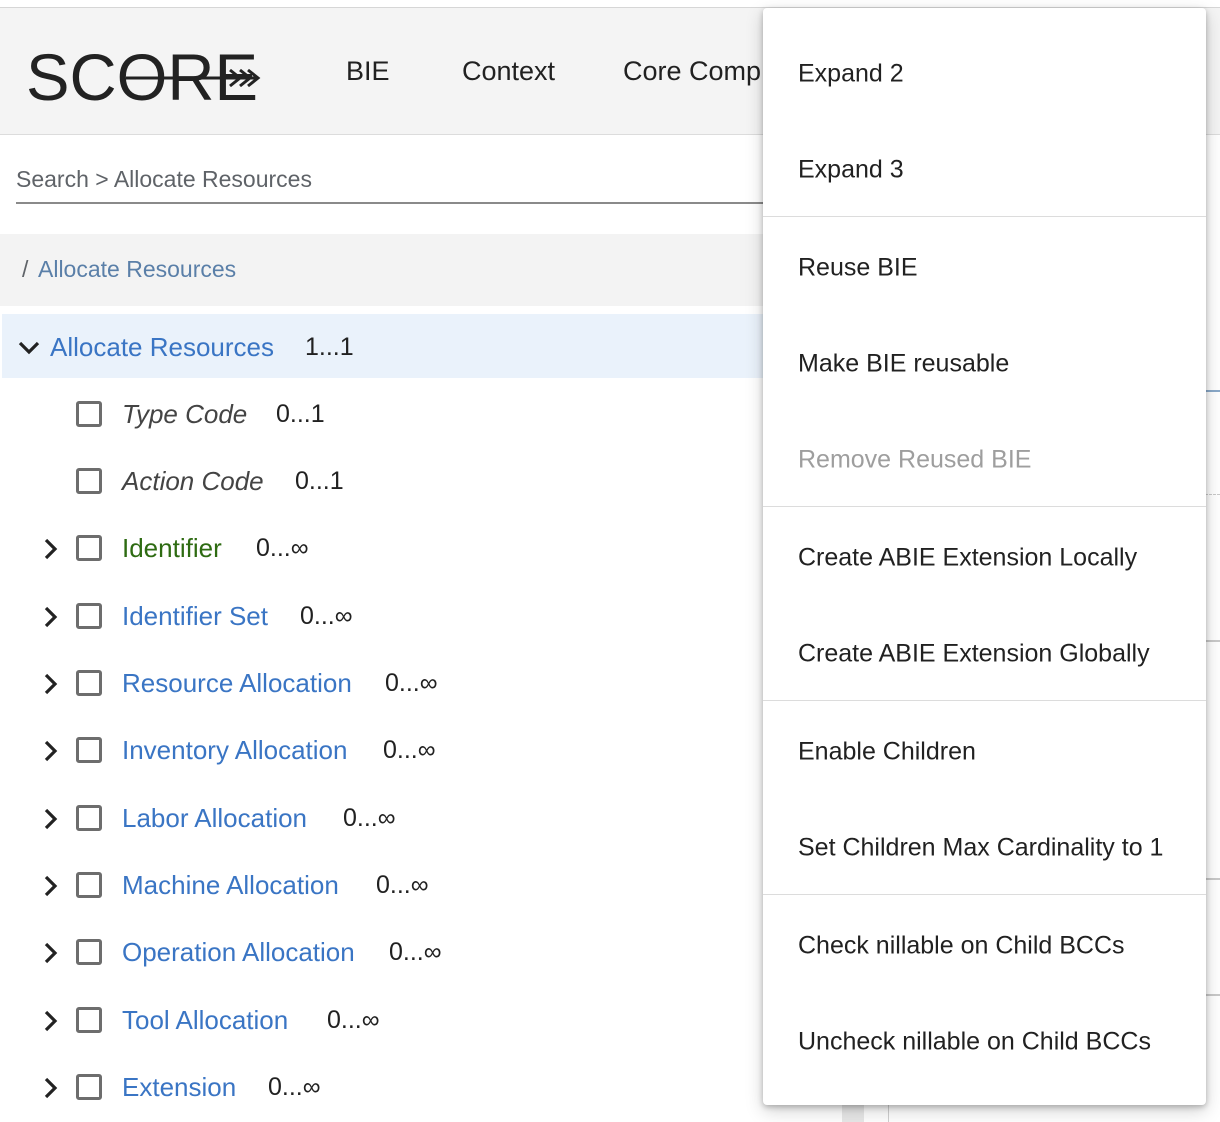 Image resolution: width=1220 pixels, height=1122 pixels. What do you see at coordinates (237, 683) in the screenshot?
I see `node-label: Resource Allocation` at bounding box center [237, 683].